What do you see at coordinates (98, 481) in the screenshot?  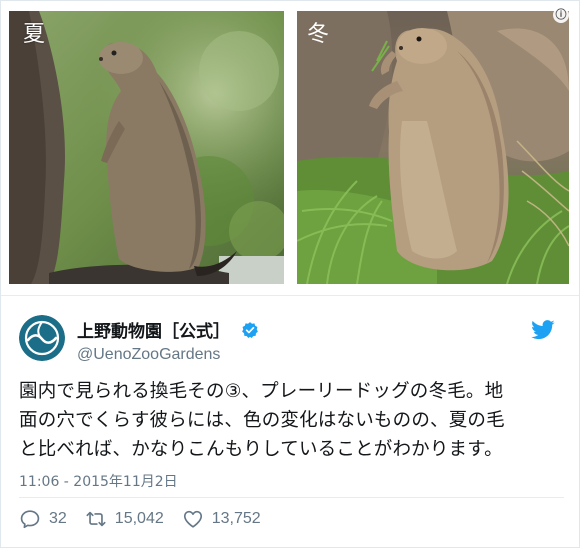 I see `timestamp: 11:06 - 2015年11月2日` at bounding box center [98, 481].